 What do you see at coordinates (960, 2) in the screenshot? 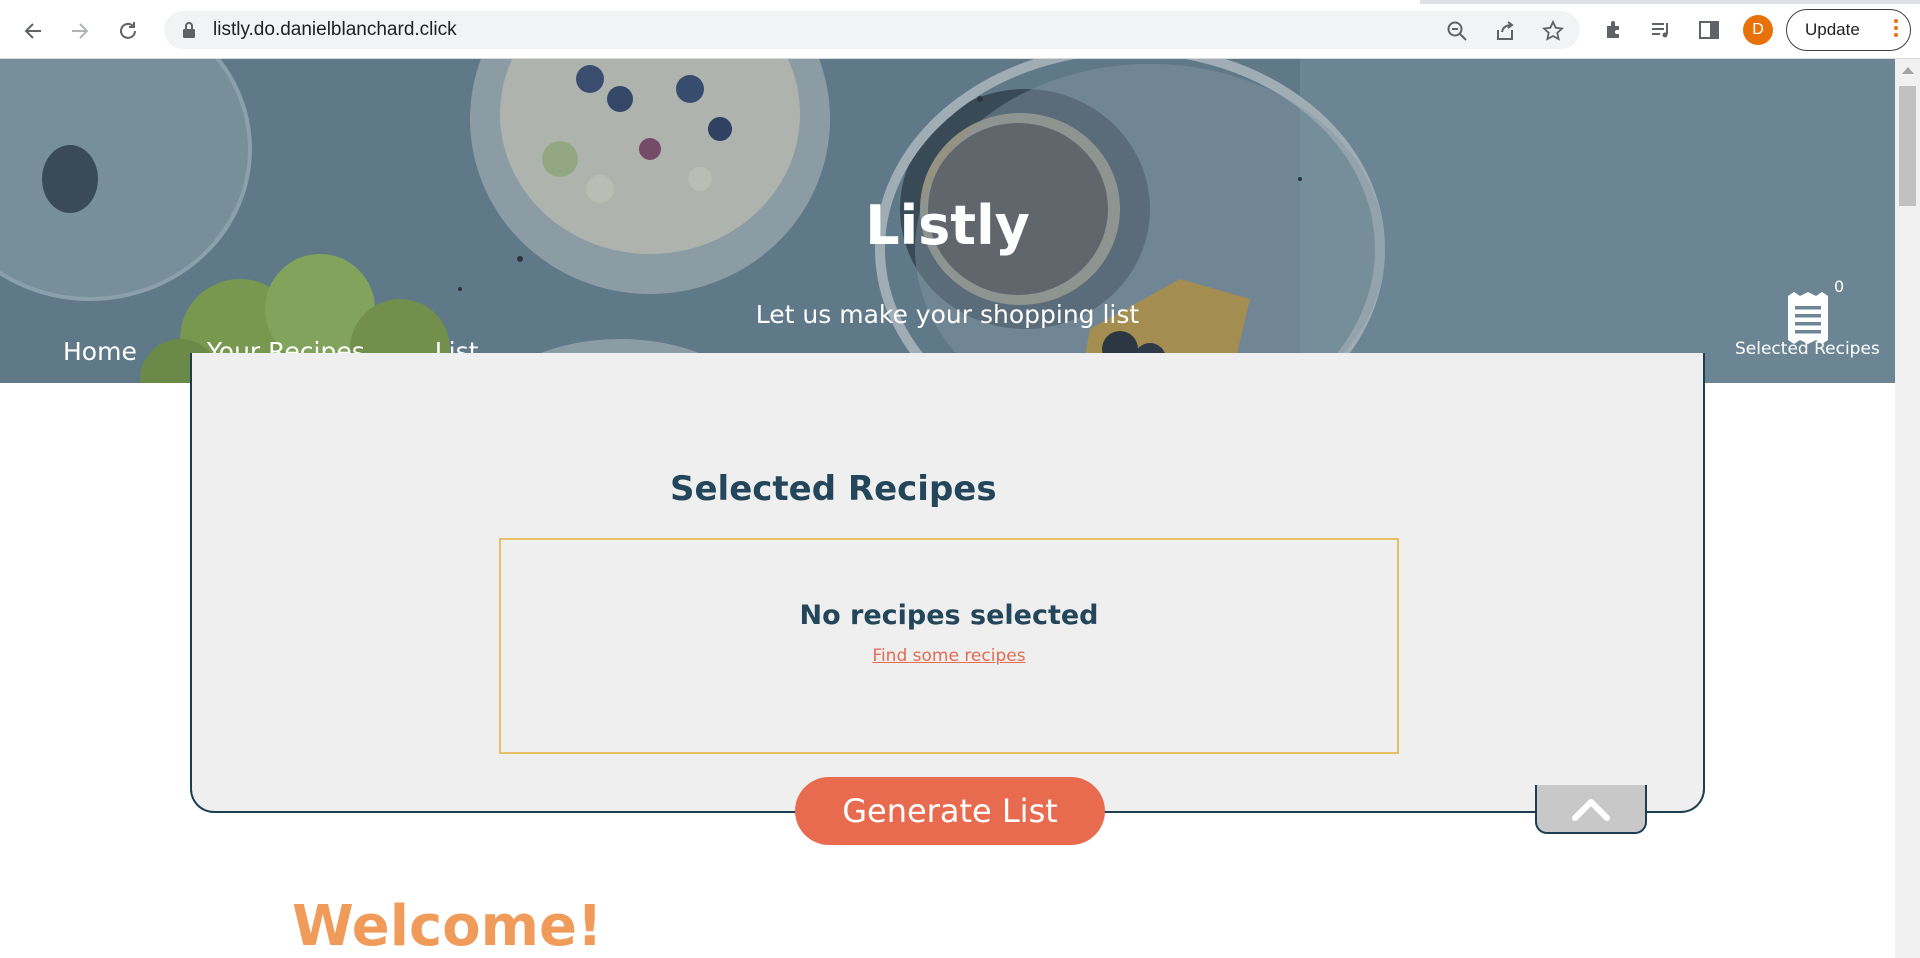
I see `tab-strip` at bounding box center [960, 2].